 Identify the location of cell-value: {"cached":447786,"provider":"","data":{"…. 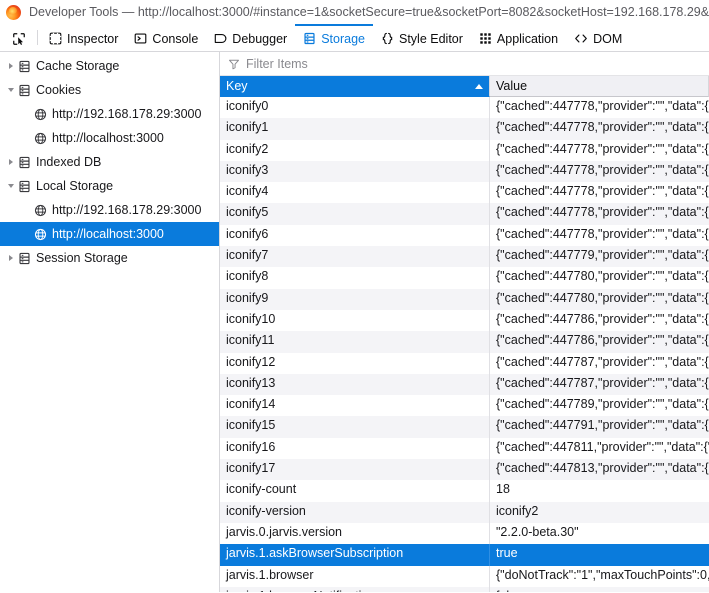
(602, 318).